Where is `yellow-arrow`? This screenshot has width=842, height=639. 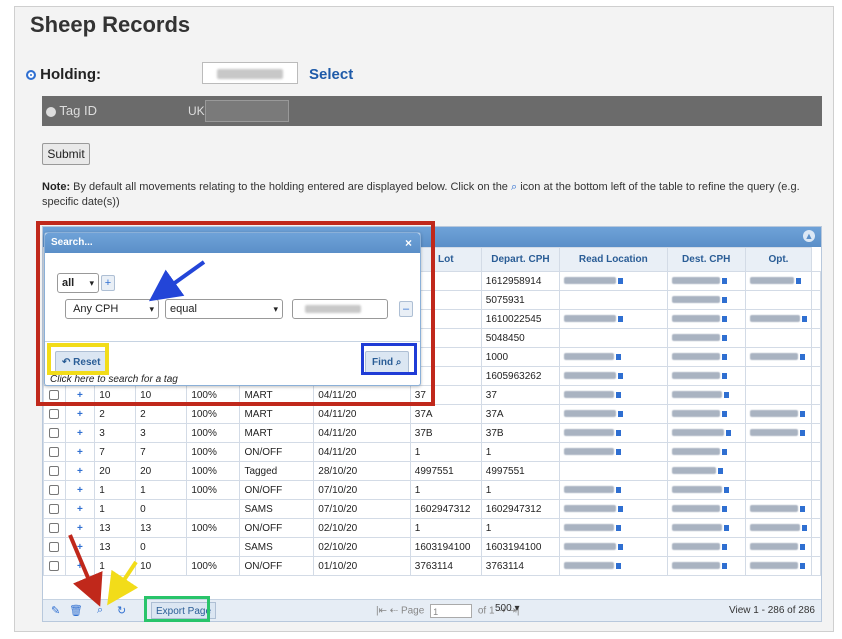 yellow-arrow is located at coordinates (123, 583).